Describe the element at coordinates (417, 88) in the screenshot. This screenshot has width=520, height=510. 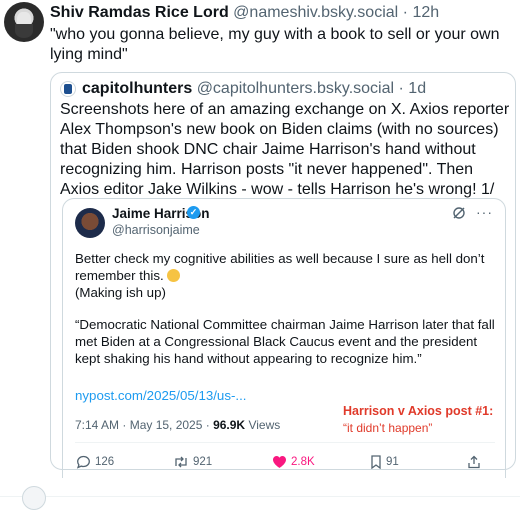
I see `quoted-post-time: 1d` at that location.